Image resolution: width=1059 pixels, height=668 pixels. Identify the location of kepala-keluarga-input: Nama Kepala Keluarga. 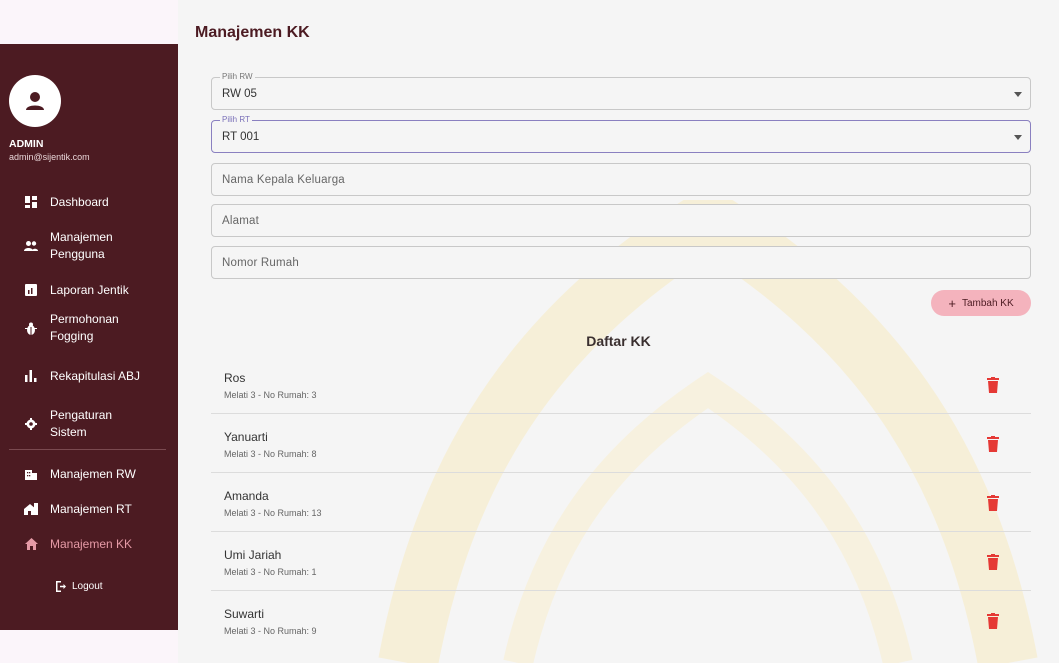
(621, 179).